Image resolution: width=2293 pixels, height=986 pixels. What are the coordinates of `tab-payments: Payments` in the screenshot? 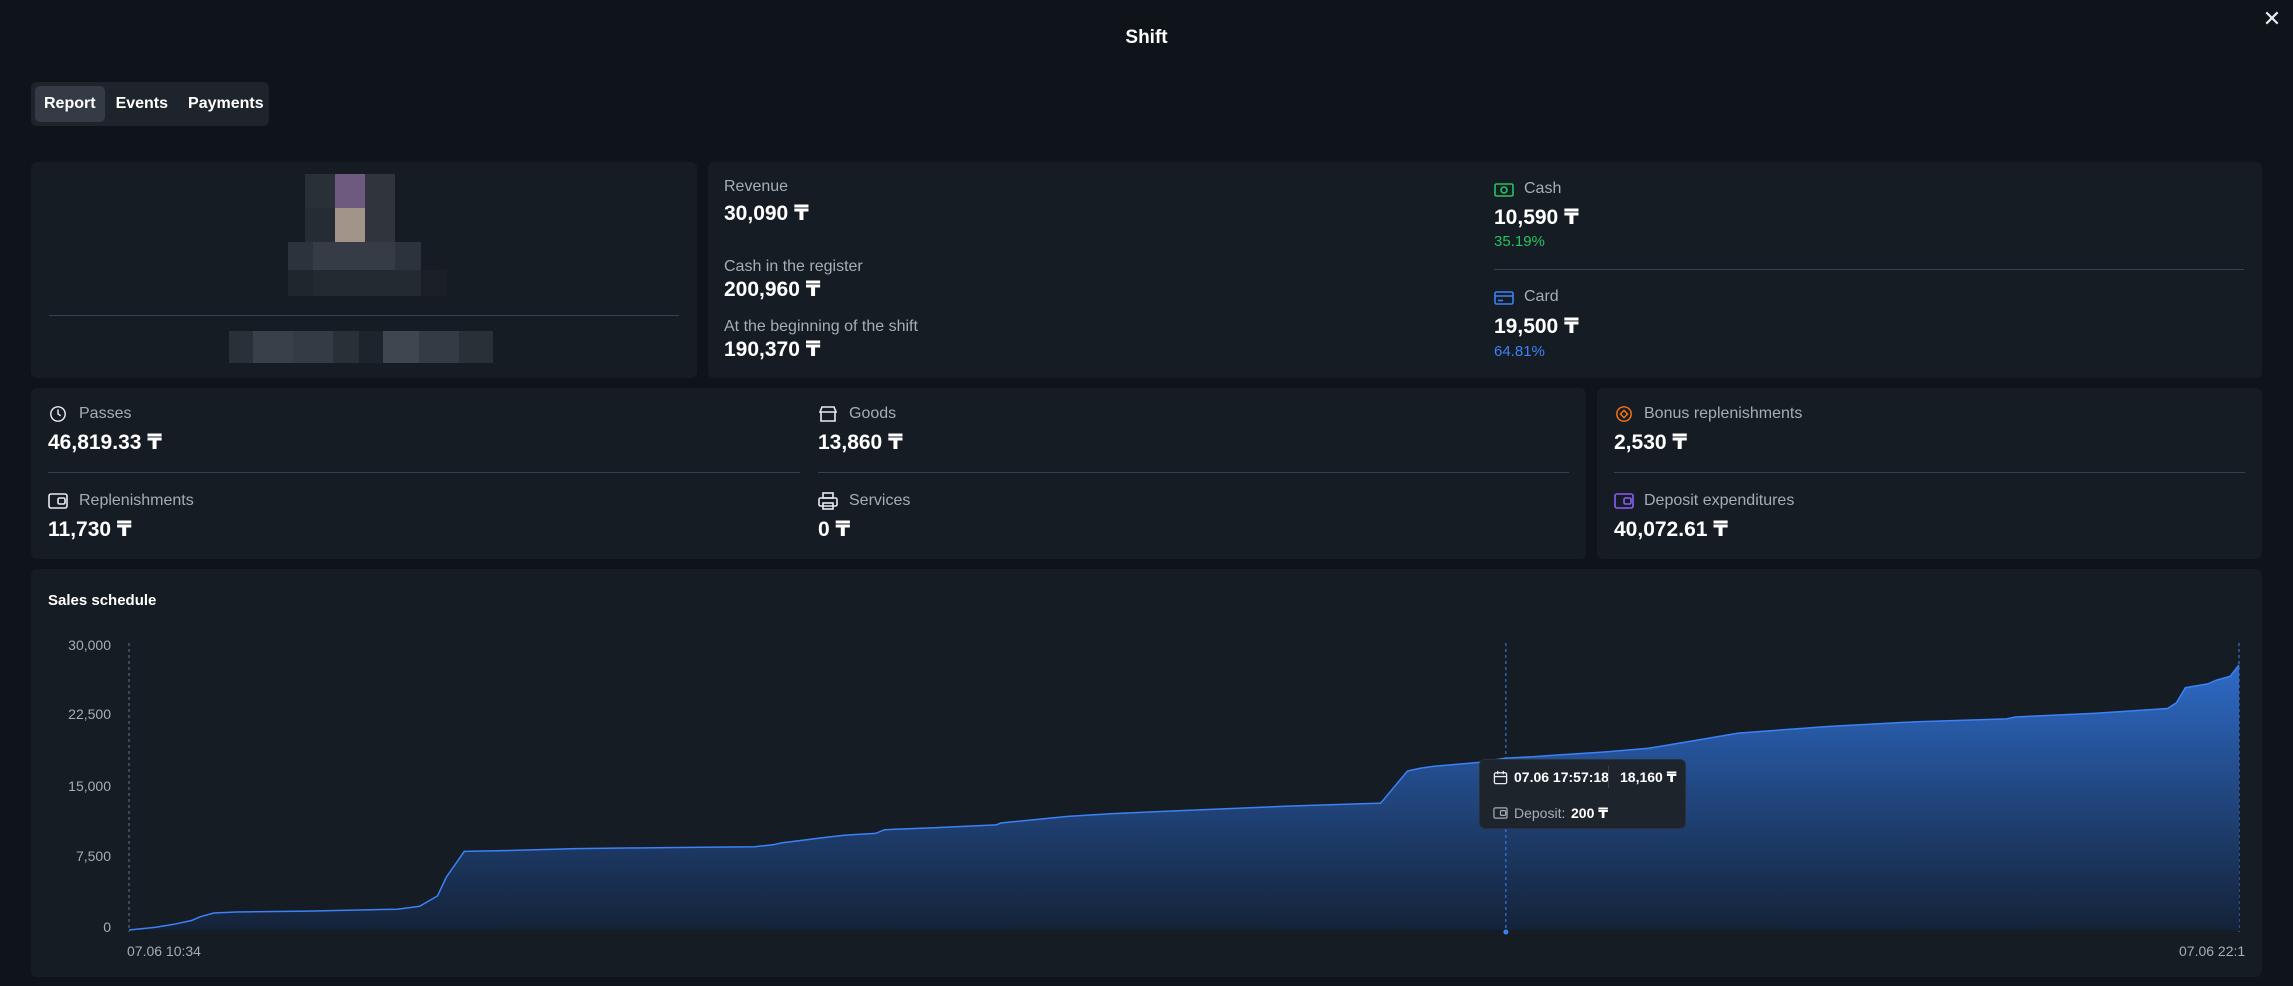 It's located at (226, 104).